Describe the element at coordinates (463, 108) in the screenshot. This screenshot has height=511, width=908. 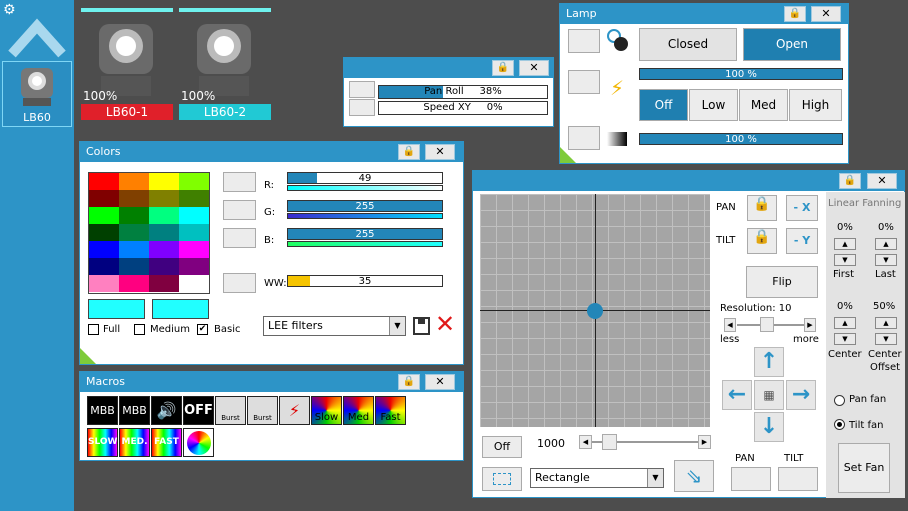
I see `speed-slider: Speed XY 0%` at that location.